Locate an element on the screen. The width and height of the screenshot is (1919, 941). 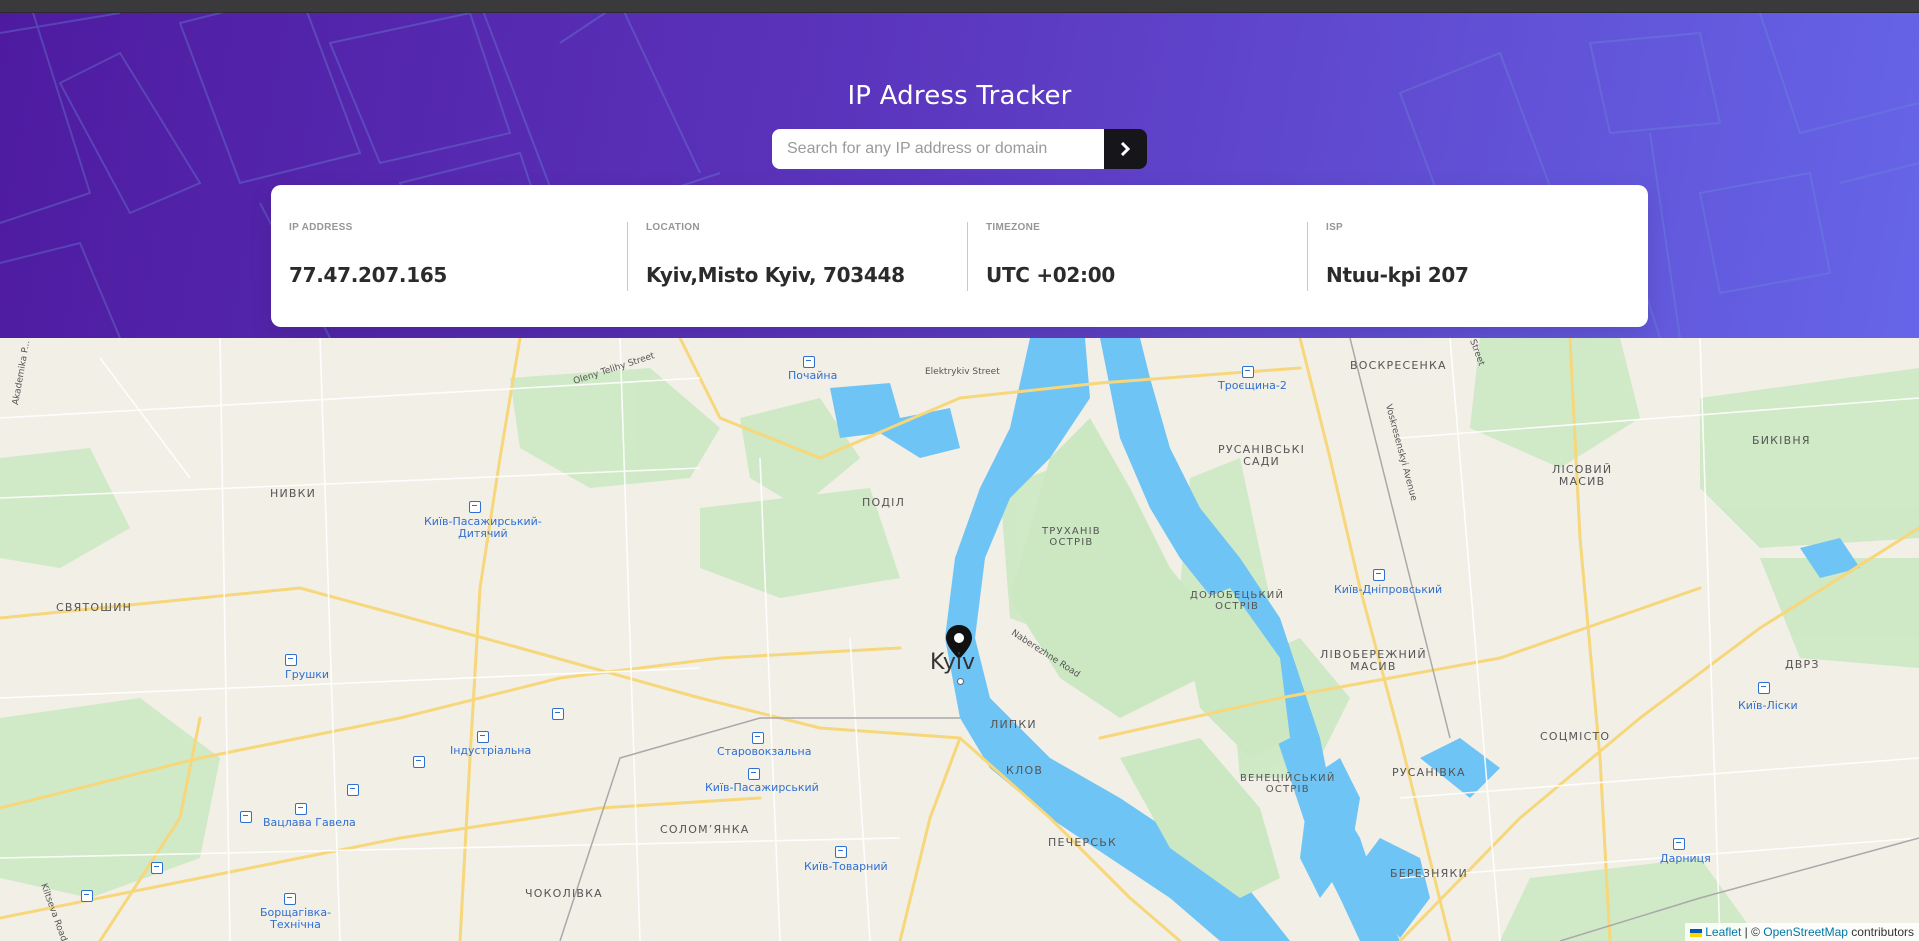
district-label-chokolivka: ЧОКОЛІВКА is located at coordinates (564, 893).